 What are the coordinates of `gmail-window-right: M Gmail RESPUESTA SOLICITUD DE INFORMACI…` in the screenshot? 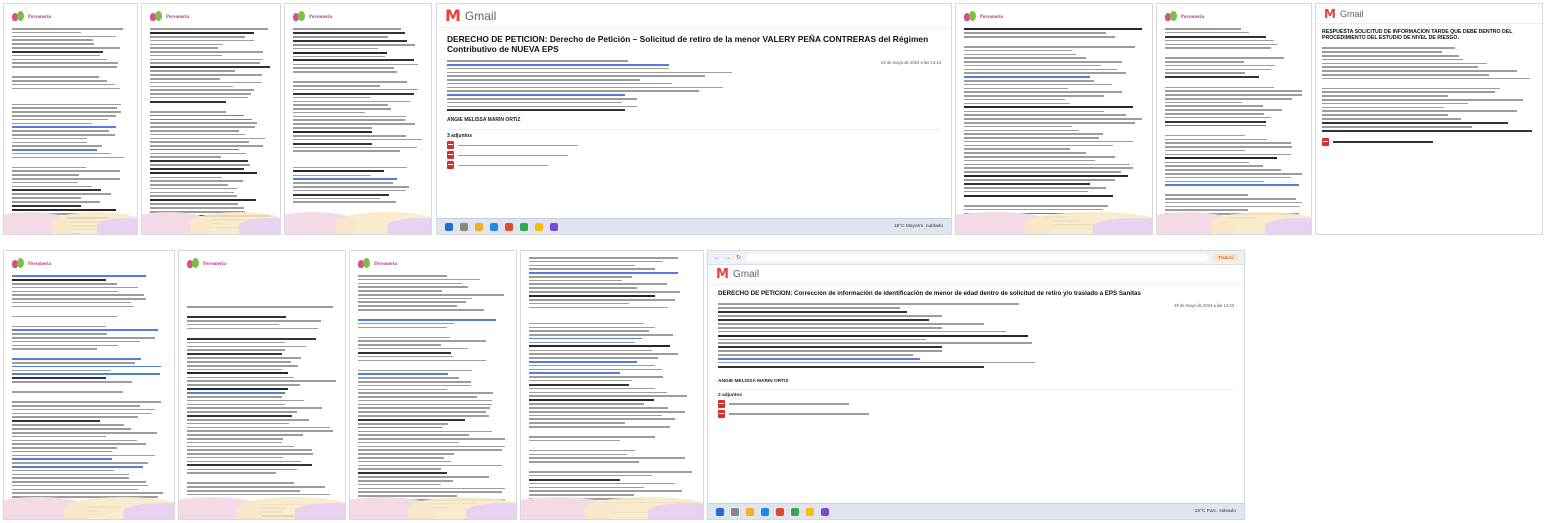 It's located at (1429, 119).